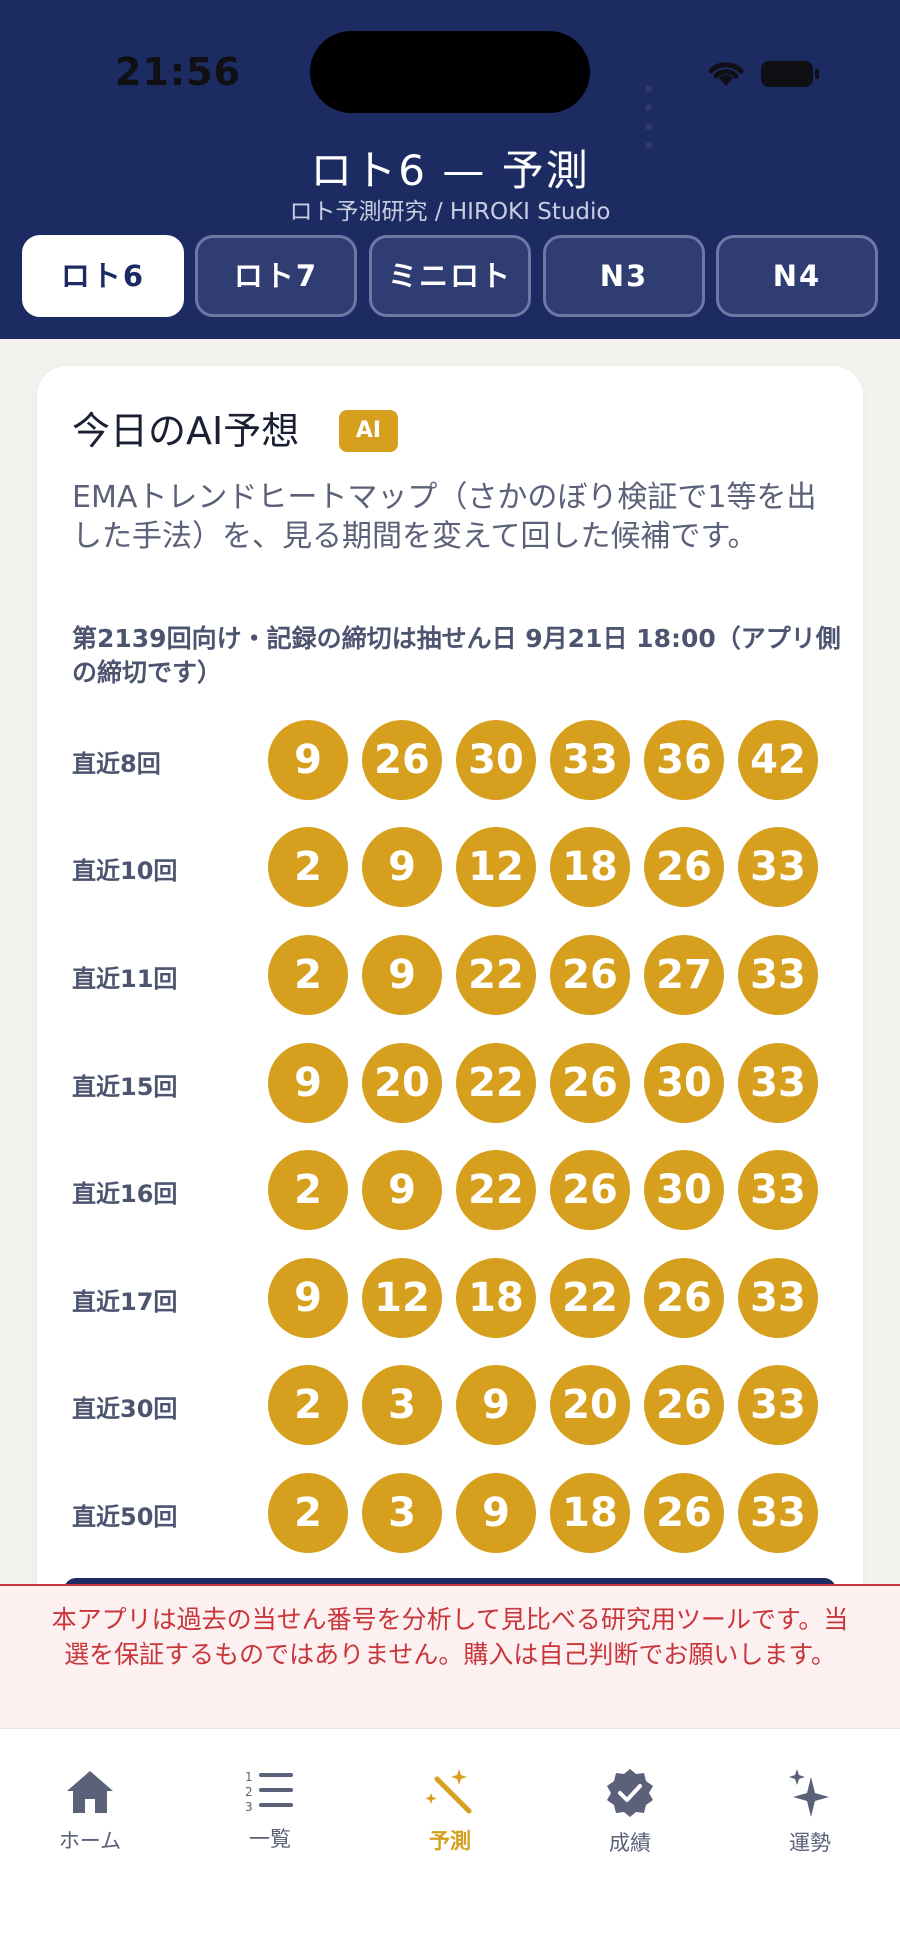 The image size is (900, 1957). I want to click on svg-text: 3, so click(249, 1807).